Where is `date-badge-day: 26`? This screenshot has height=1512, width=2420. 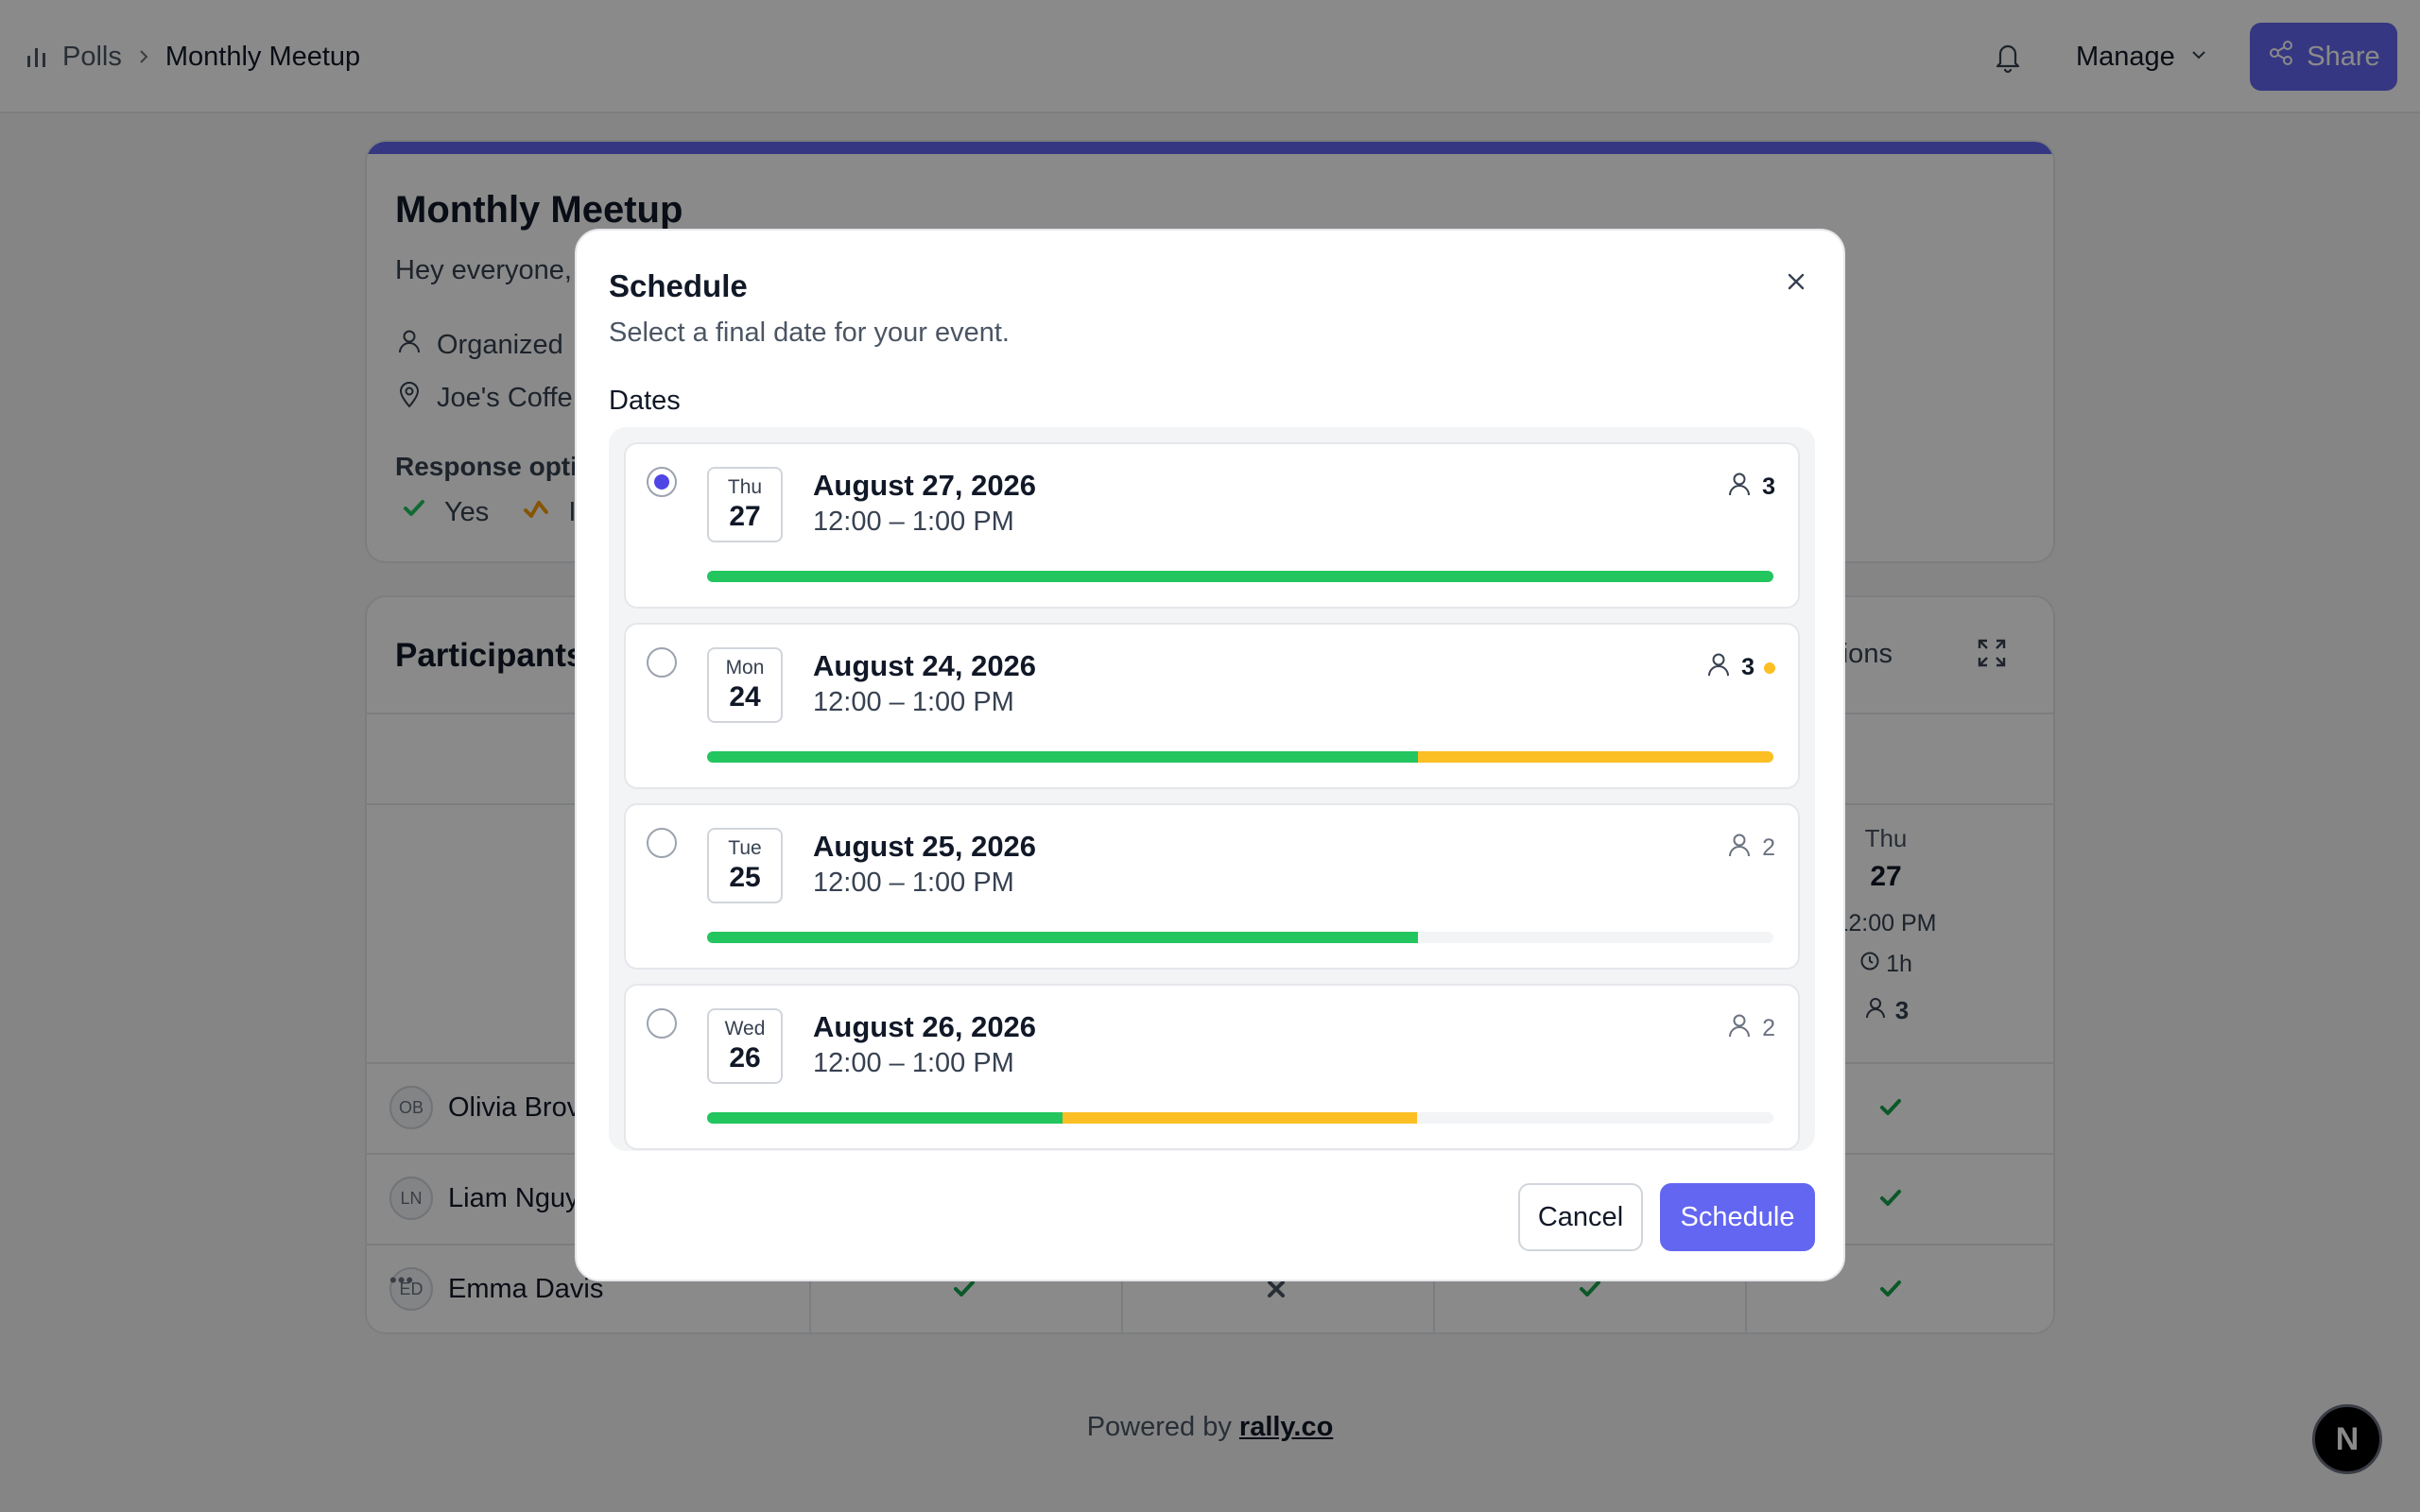
date-badge-day: 26 is located at coordinates (745, 1058).